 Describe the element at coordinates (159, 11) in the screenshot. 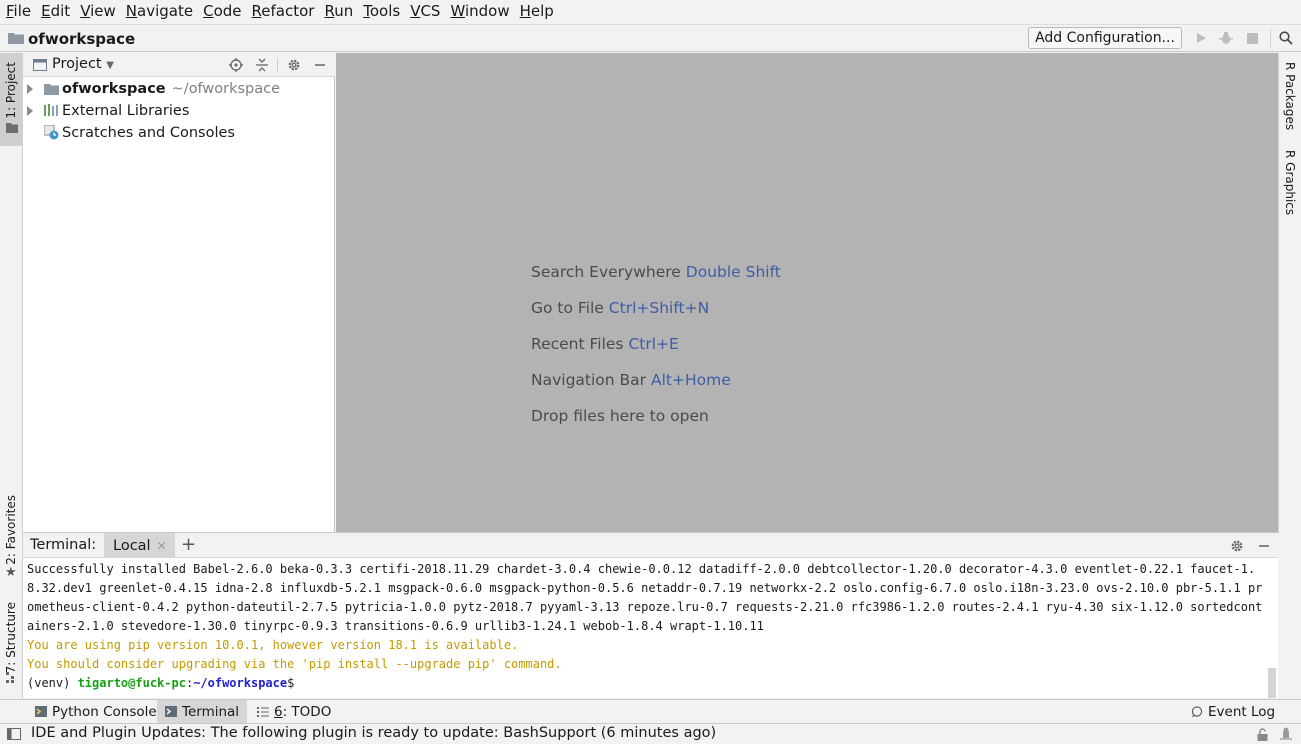

I see `menu-navigate: Navigate` at that location.